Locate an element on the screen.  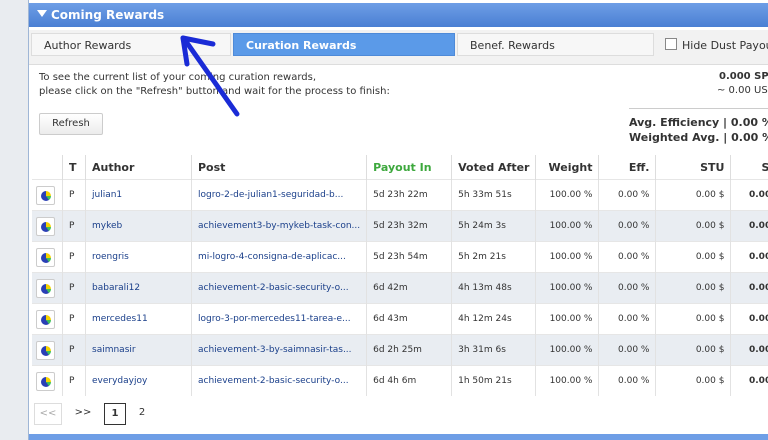
blue-arrow-annotation is located at coordinates (210, 76).